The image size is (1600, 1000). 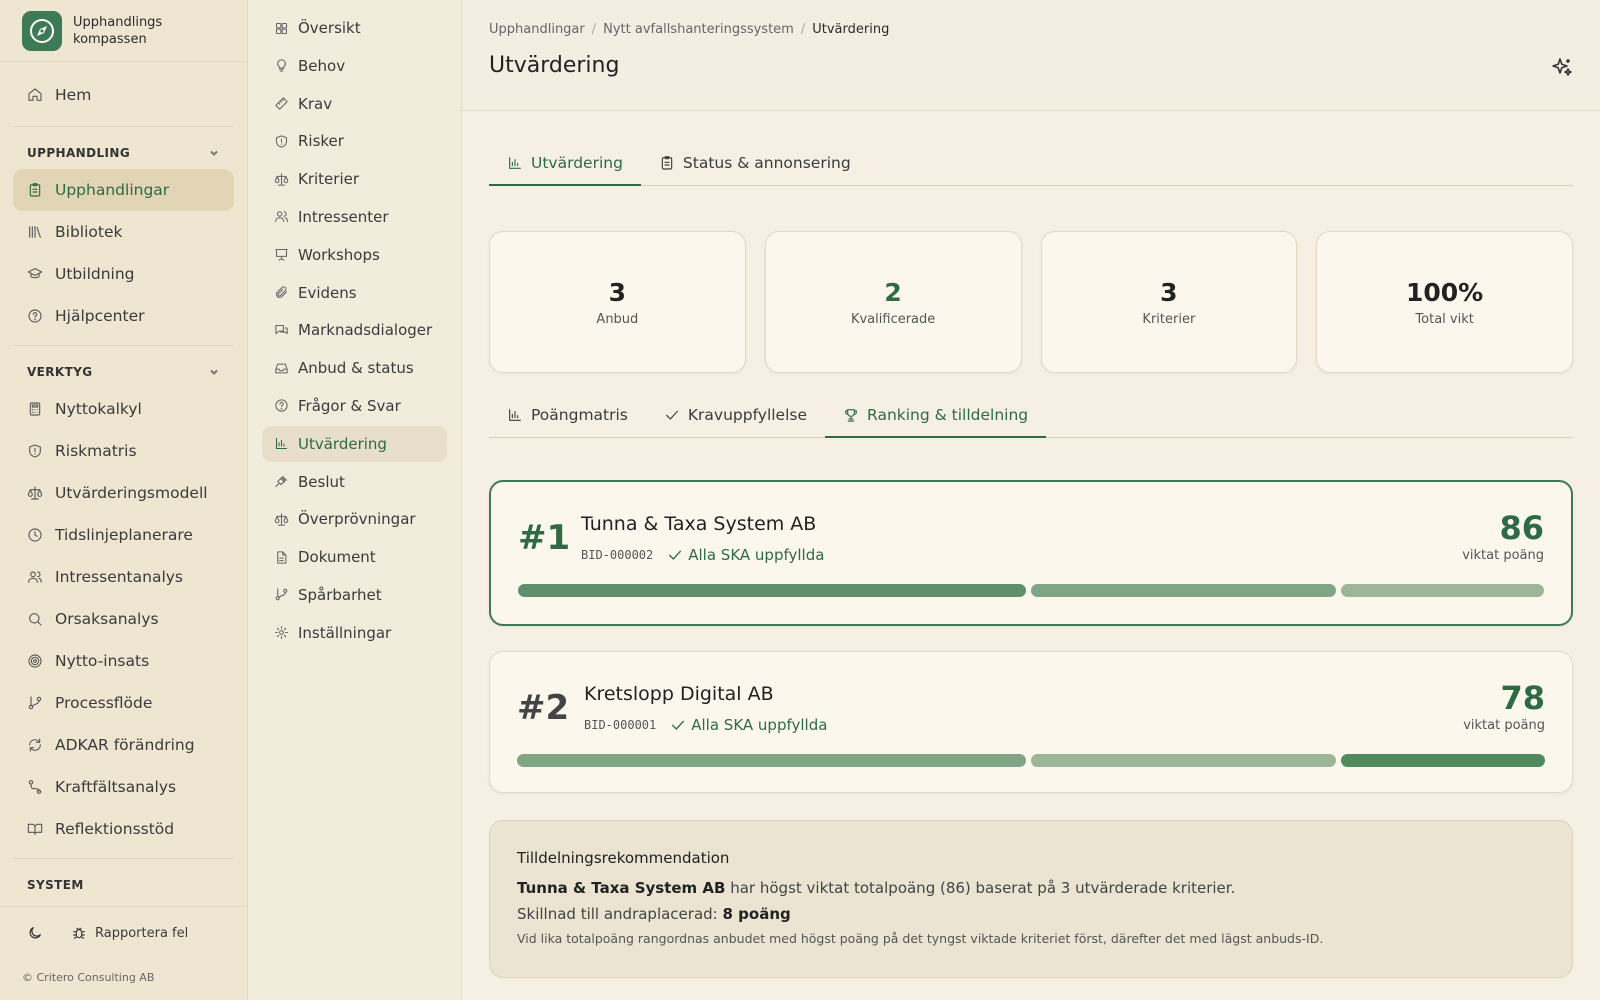 What do you see at coordinates (354, 255) in the screenshot?
I see `subnav-item-workshops: Workshops` at bounding box center [354, 255].